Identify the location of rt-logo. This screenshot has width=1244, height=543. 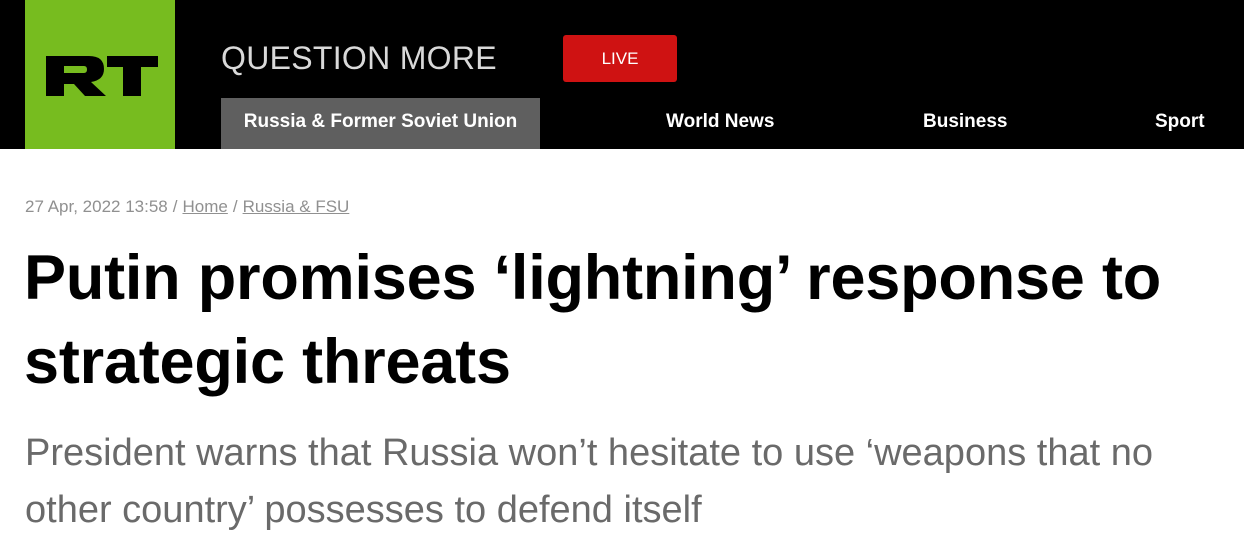
(100, 74).